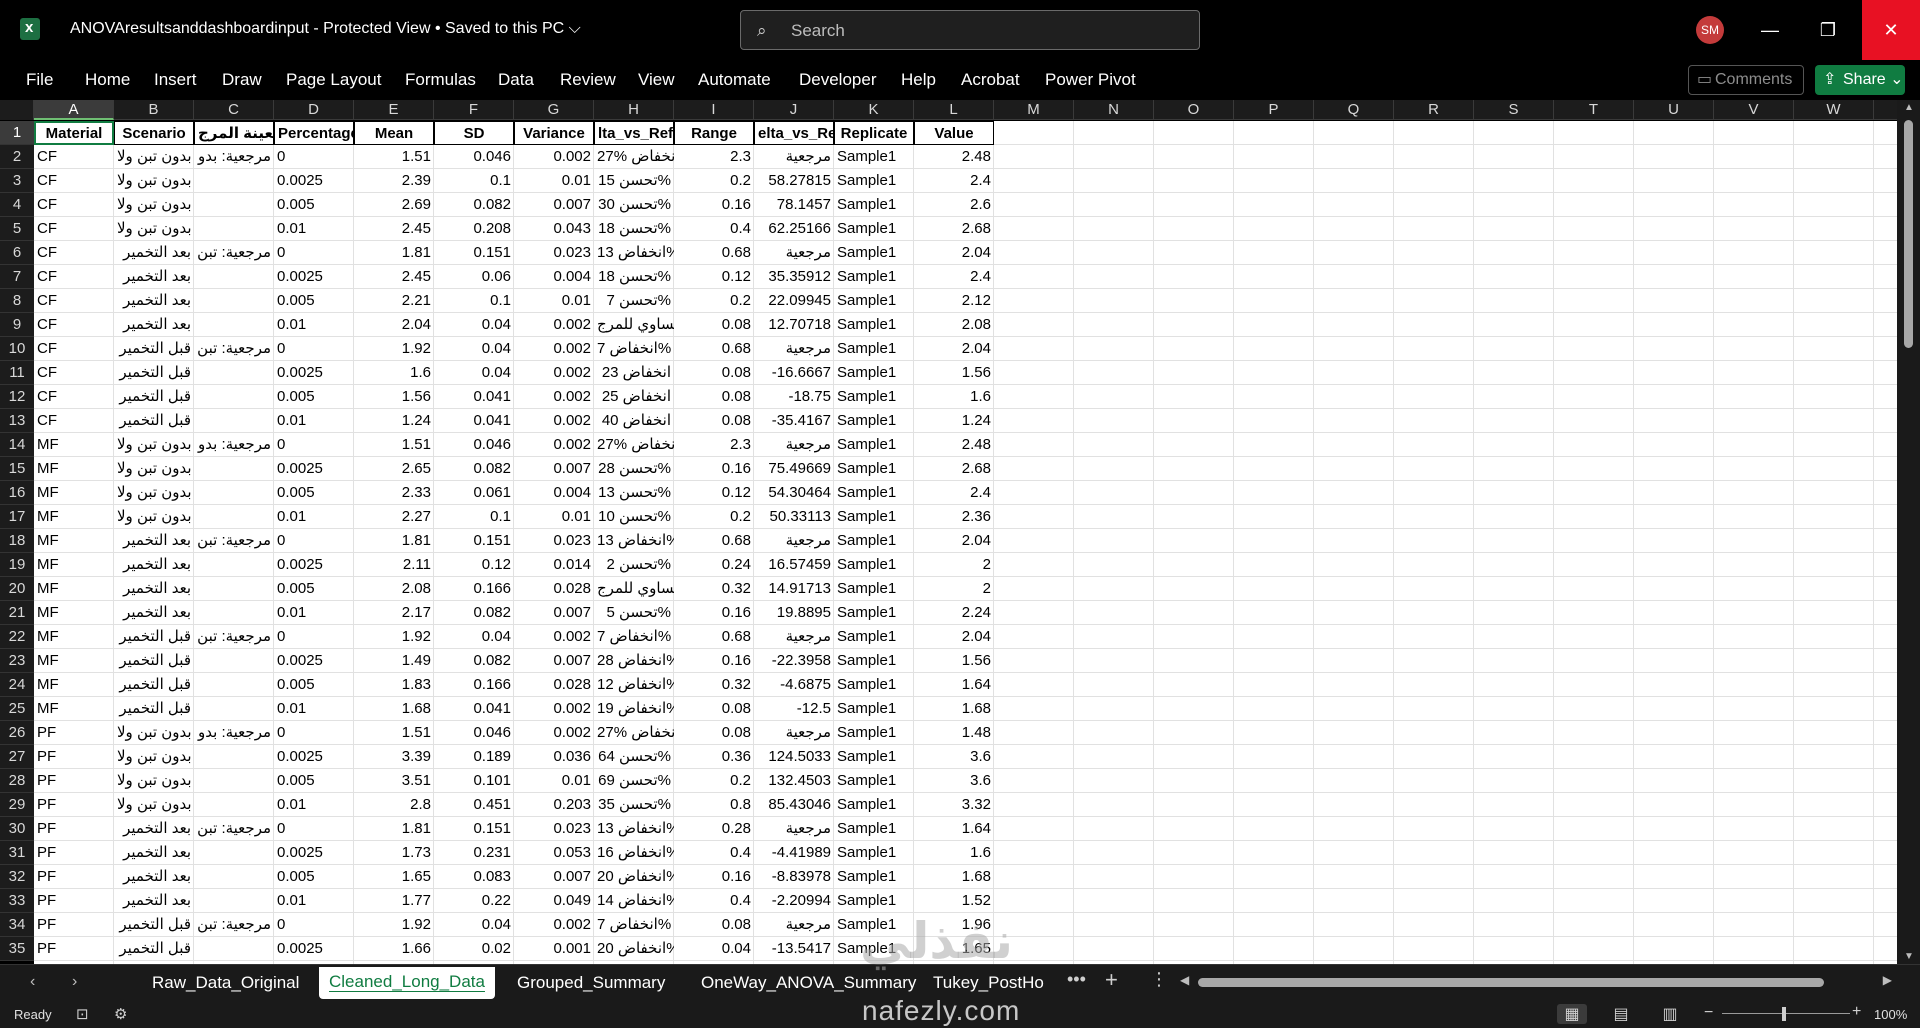  Describe the element at coordinates (474, 229) in the screenshot. I see `table-cell: 0.208` at that location.